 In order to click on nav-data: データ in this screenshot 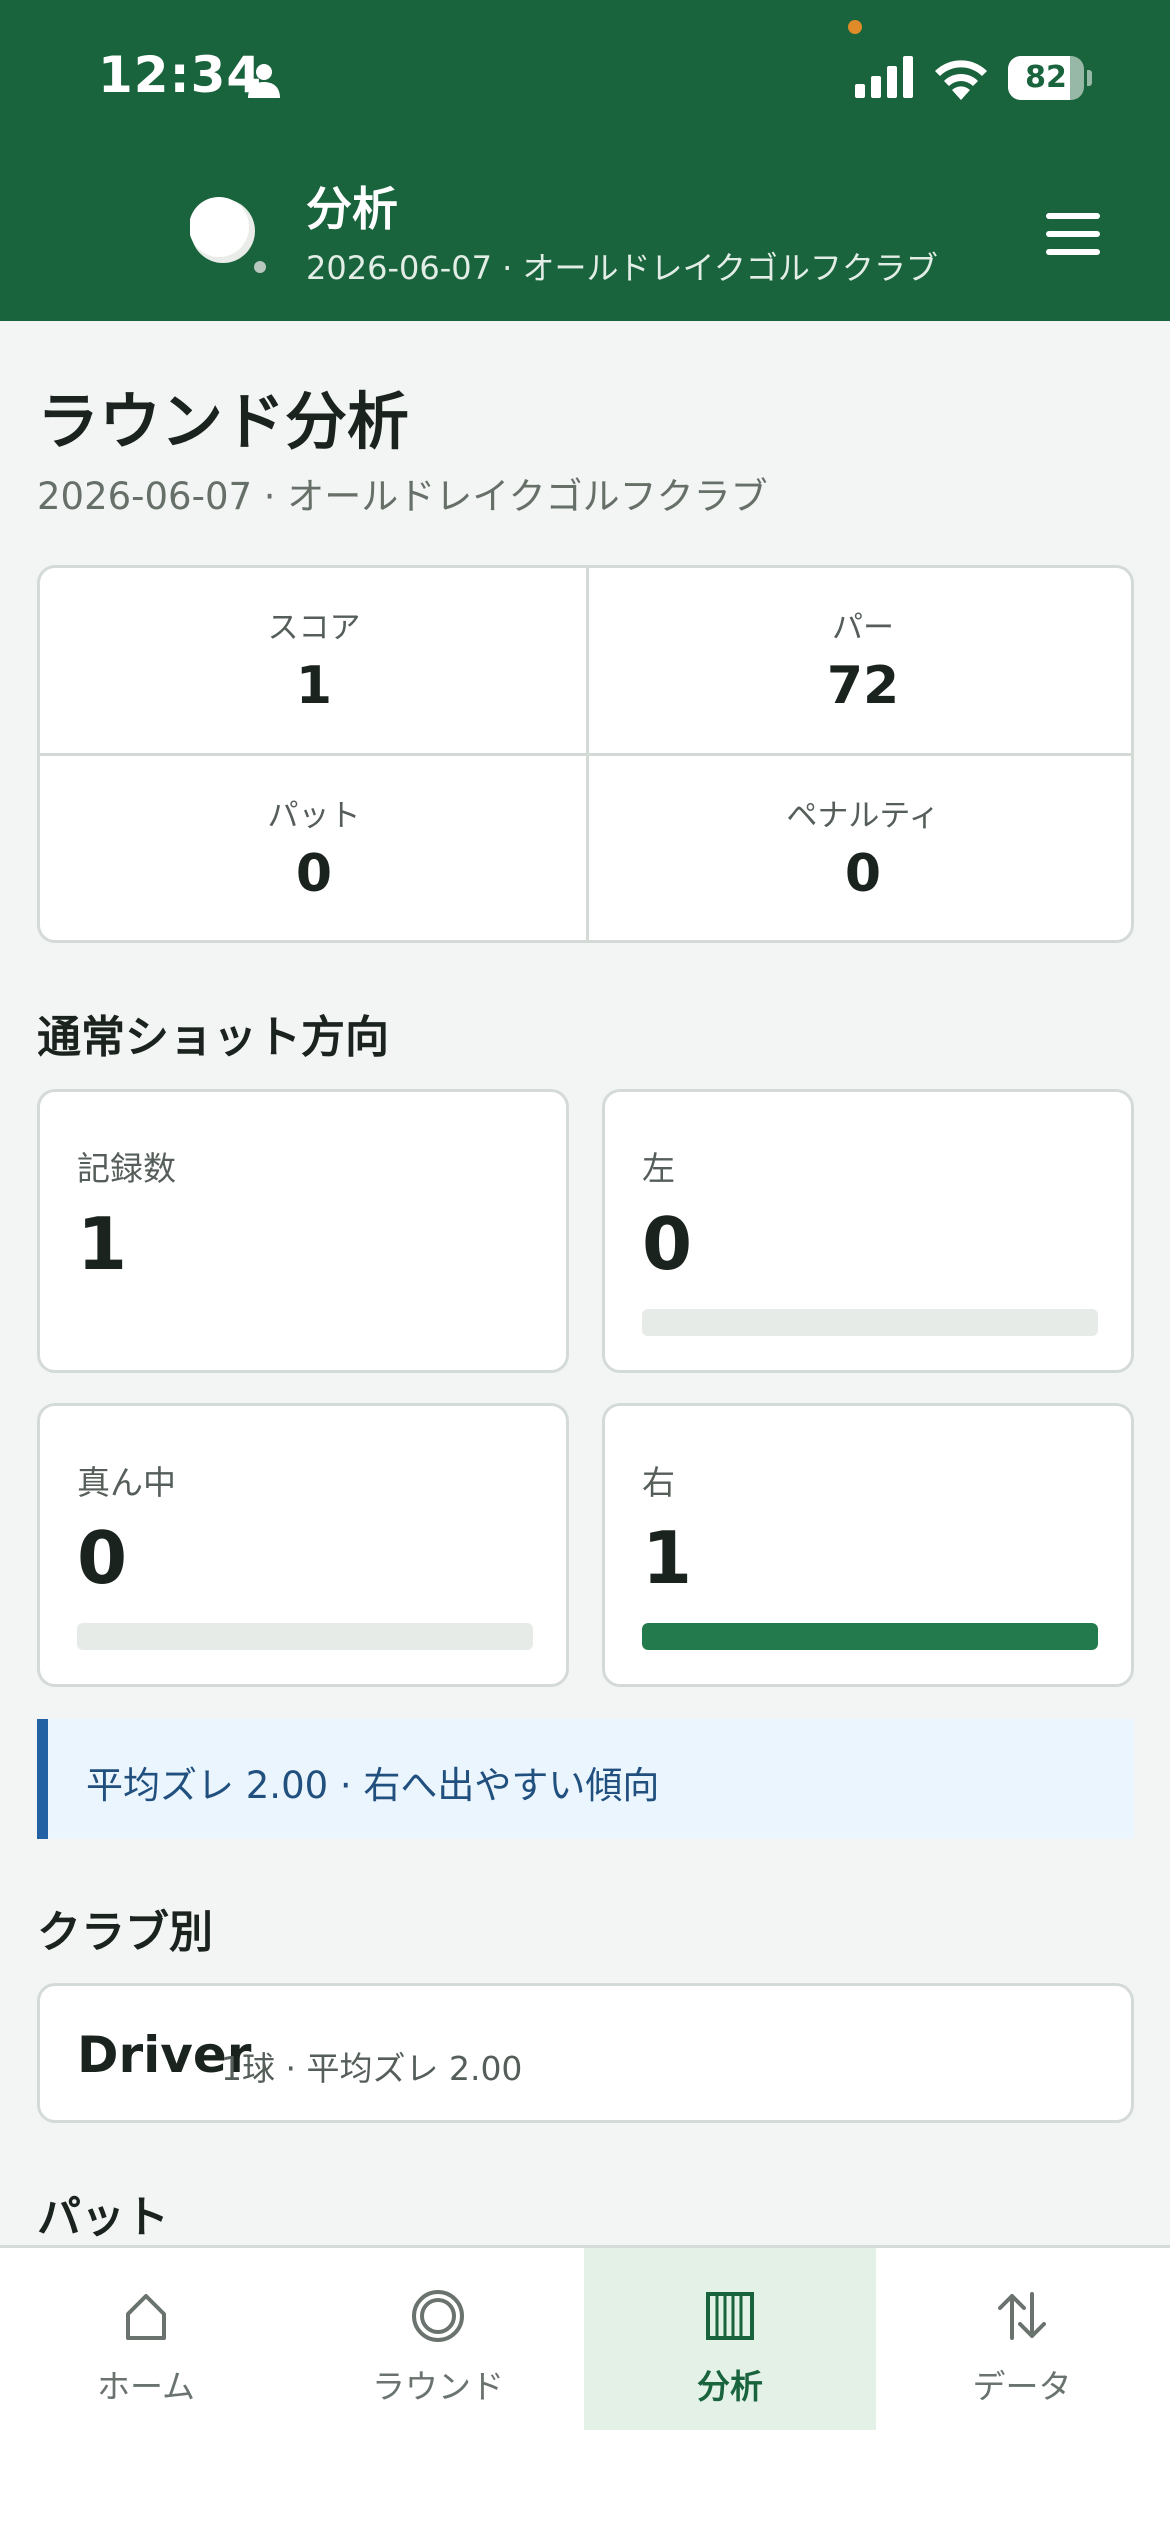, I will do `click(1022, 2339)`.